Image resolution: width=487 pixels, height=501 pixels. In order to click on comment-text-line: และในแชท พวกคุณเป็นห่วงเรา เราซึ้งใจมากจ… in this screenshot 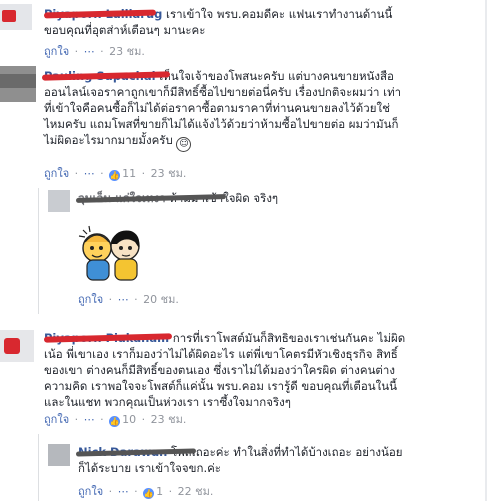, I will do `click(167, 402)`.